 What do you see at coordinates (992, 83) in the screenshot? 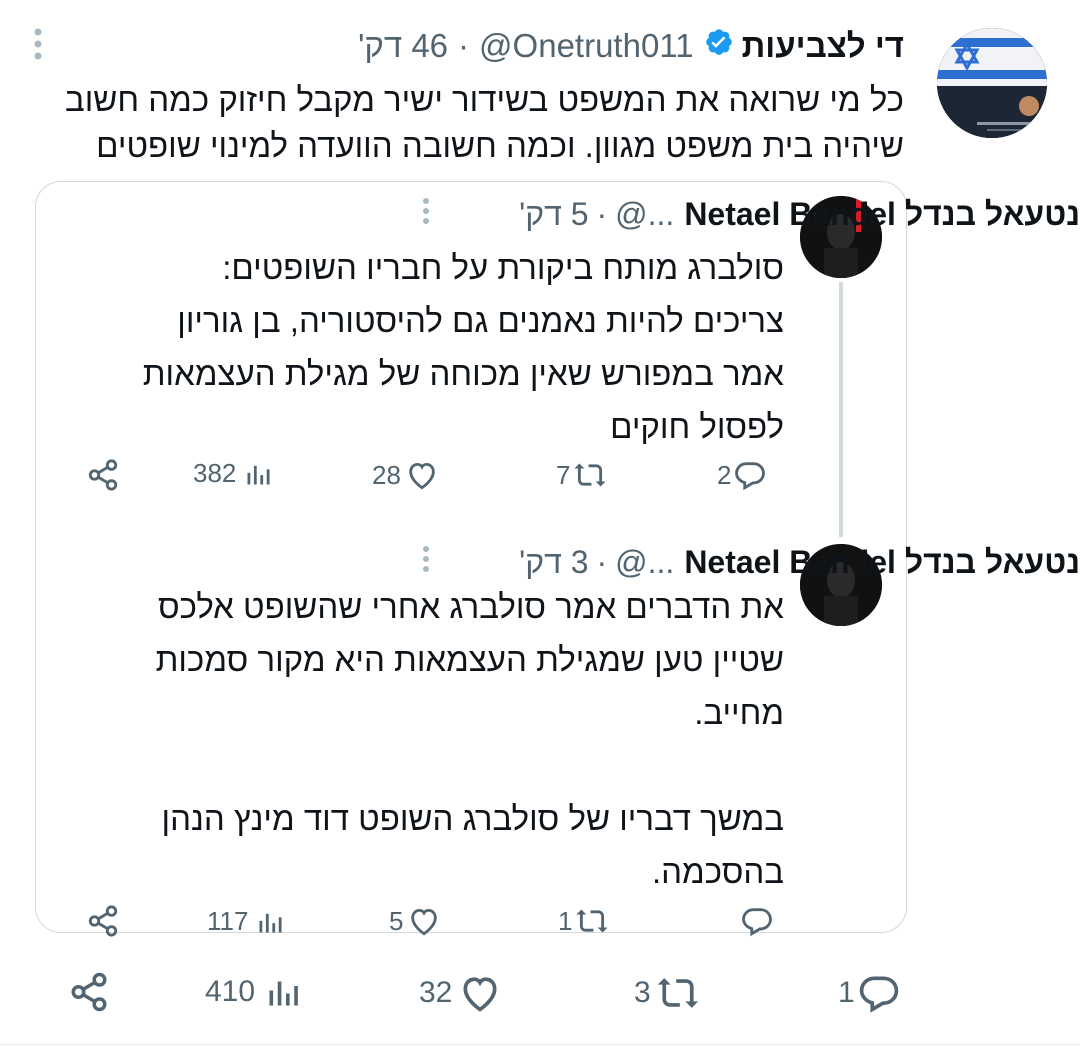
I see `main-avatar` at bounding box center [992, 83].